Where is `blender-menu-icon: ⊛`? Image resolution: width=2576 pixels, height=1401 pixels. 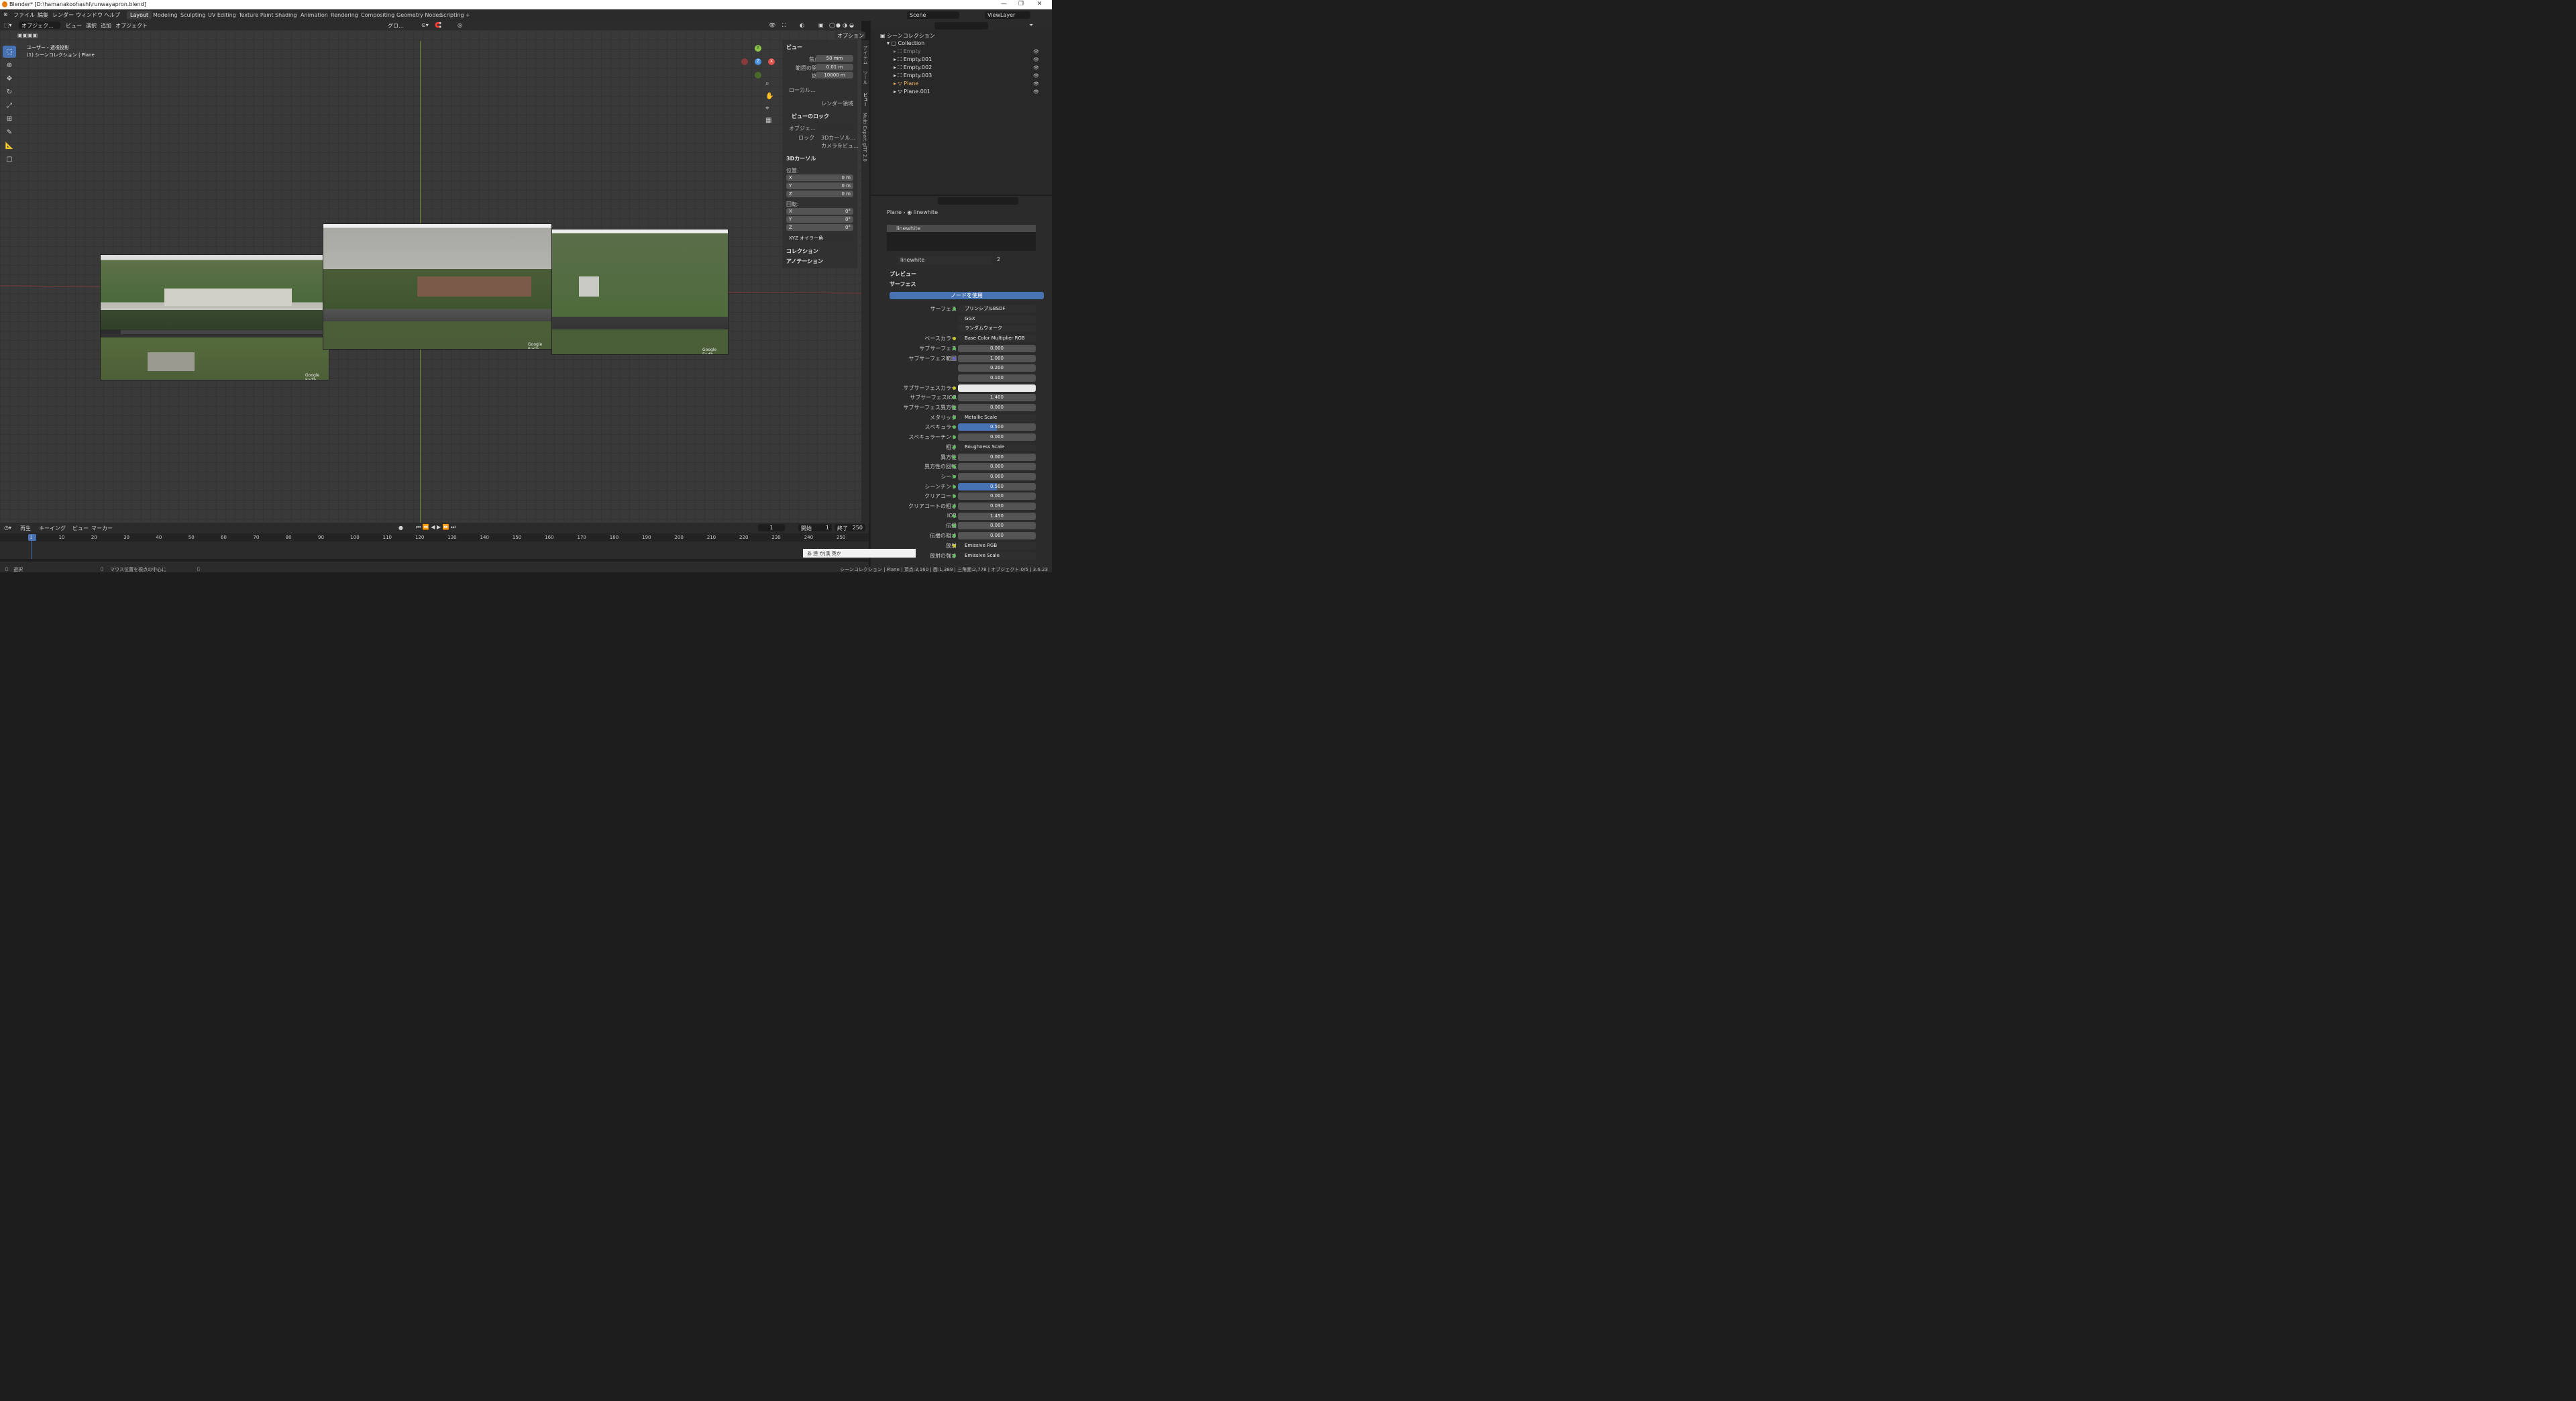
blender-menu-icon: ⊛ is located at coordinates (5, 14).